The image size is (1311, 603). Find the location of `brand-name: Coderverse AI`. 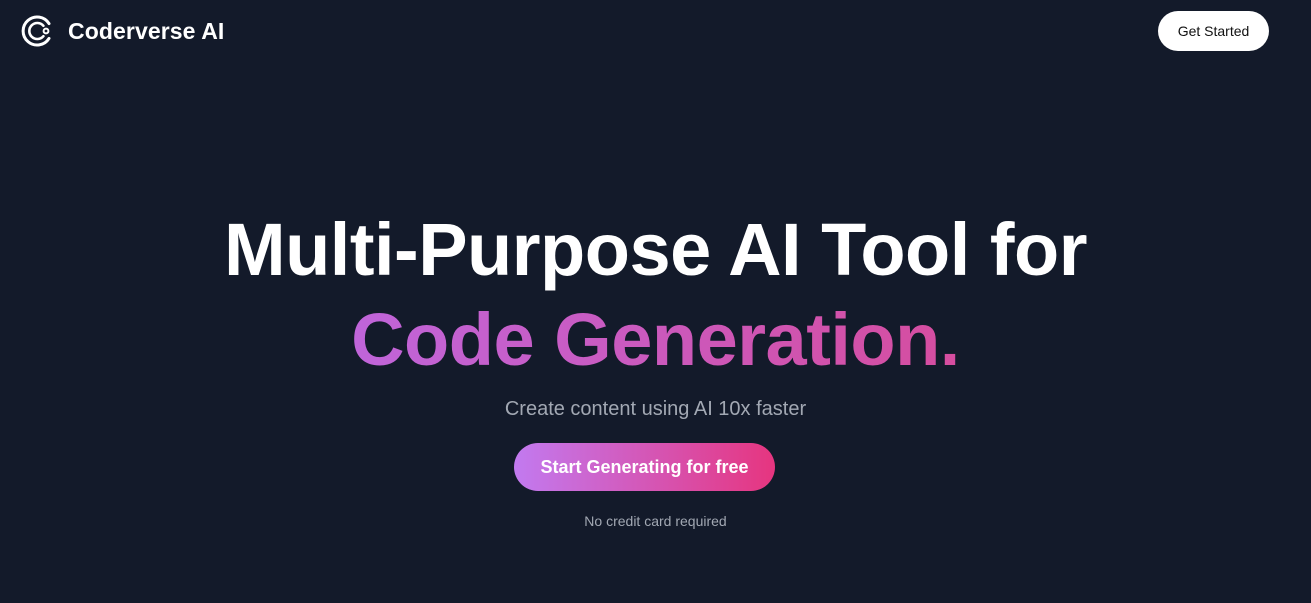

brand-name: Coderverse AI is located at coordinates (146, 30).